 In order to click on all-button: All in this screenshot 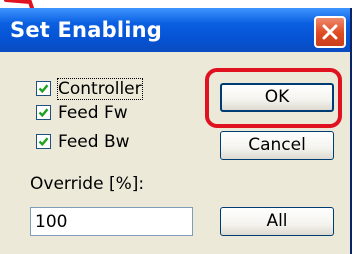, I will do `click(277, 221)`.